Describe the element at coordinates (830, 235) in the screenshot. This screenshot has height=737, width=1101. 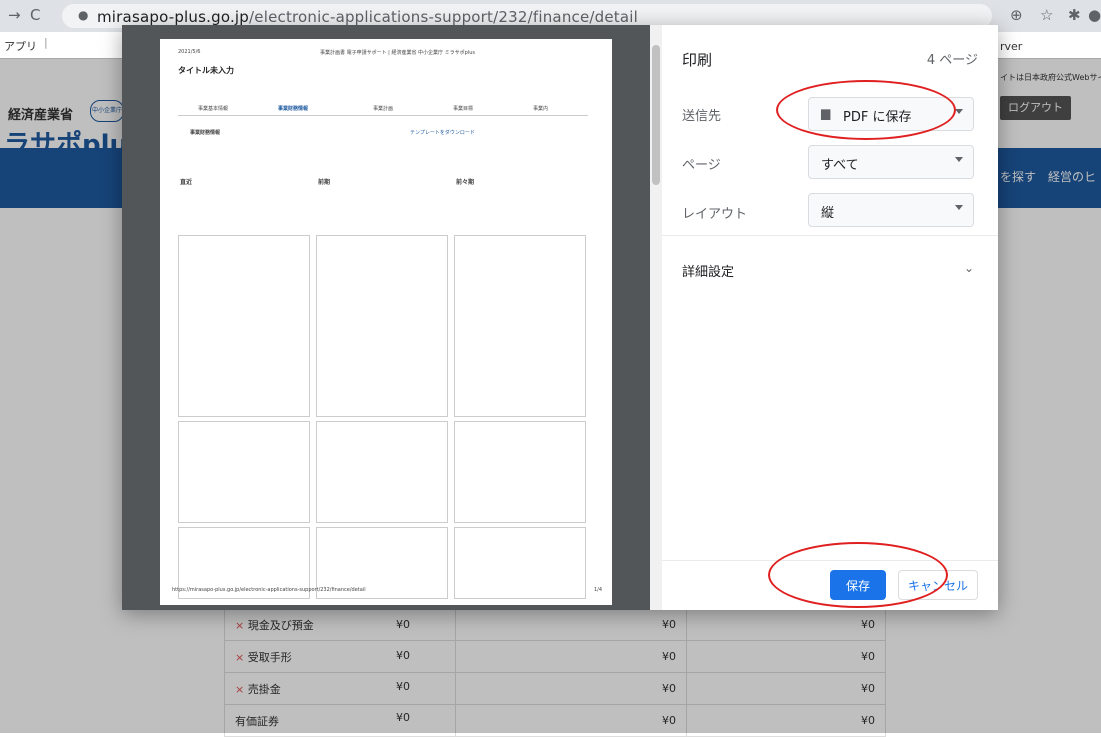
I see `settings-divider` at that location.